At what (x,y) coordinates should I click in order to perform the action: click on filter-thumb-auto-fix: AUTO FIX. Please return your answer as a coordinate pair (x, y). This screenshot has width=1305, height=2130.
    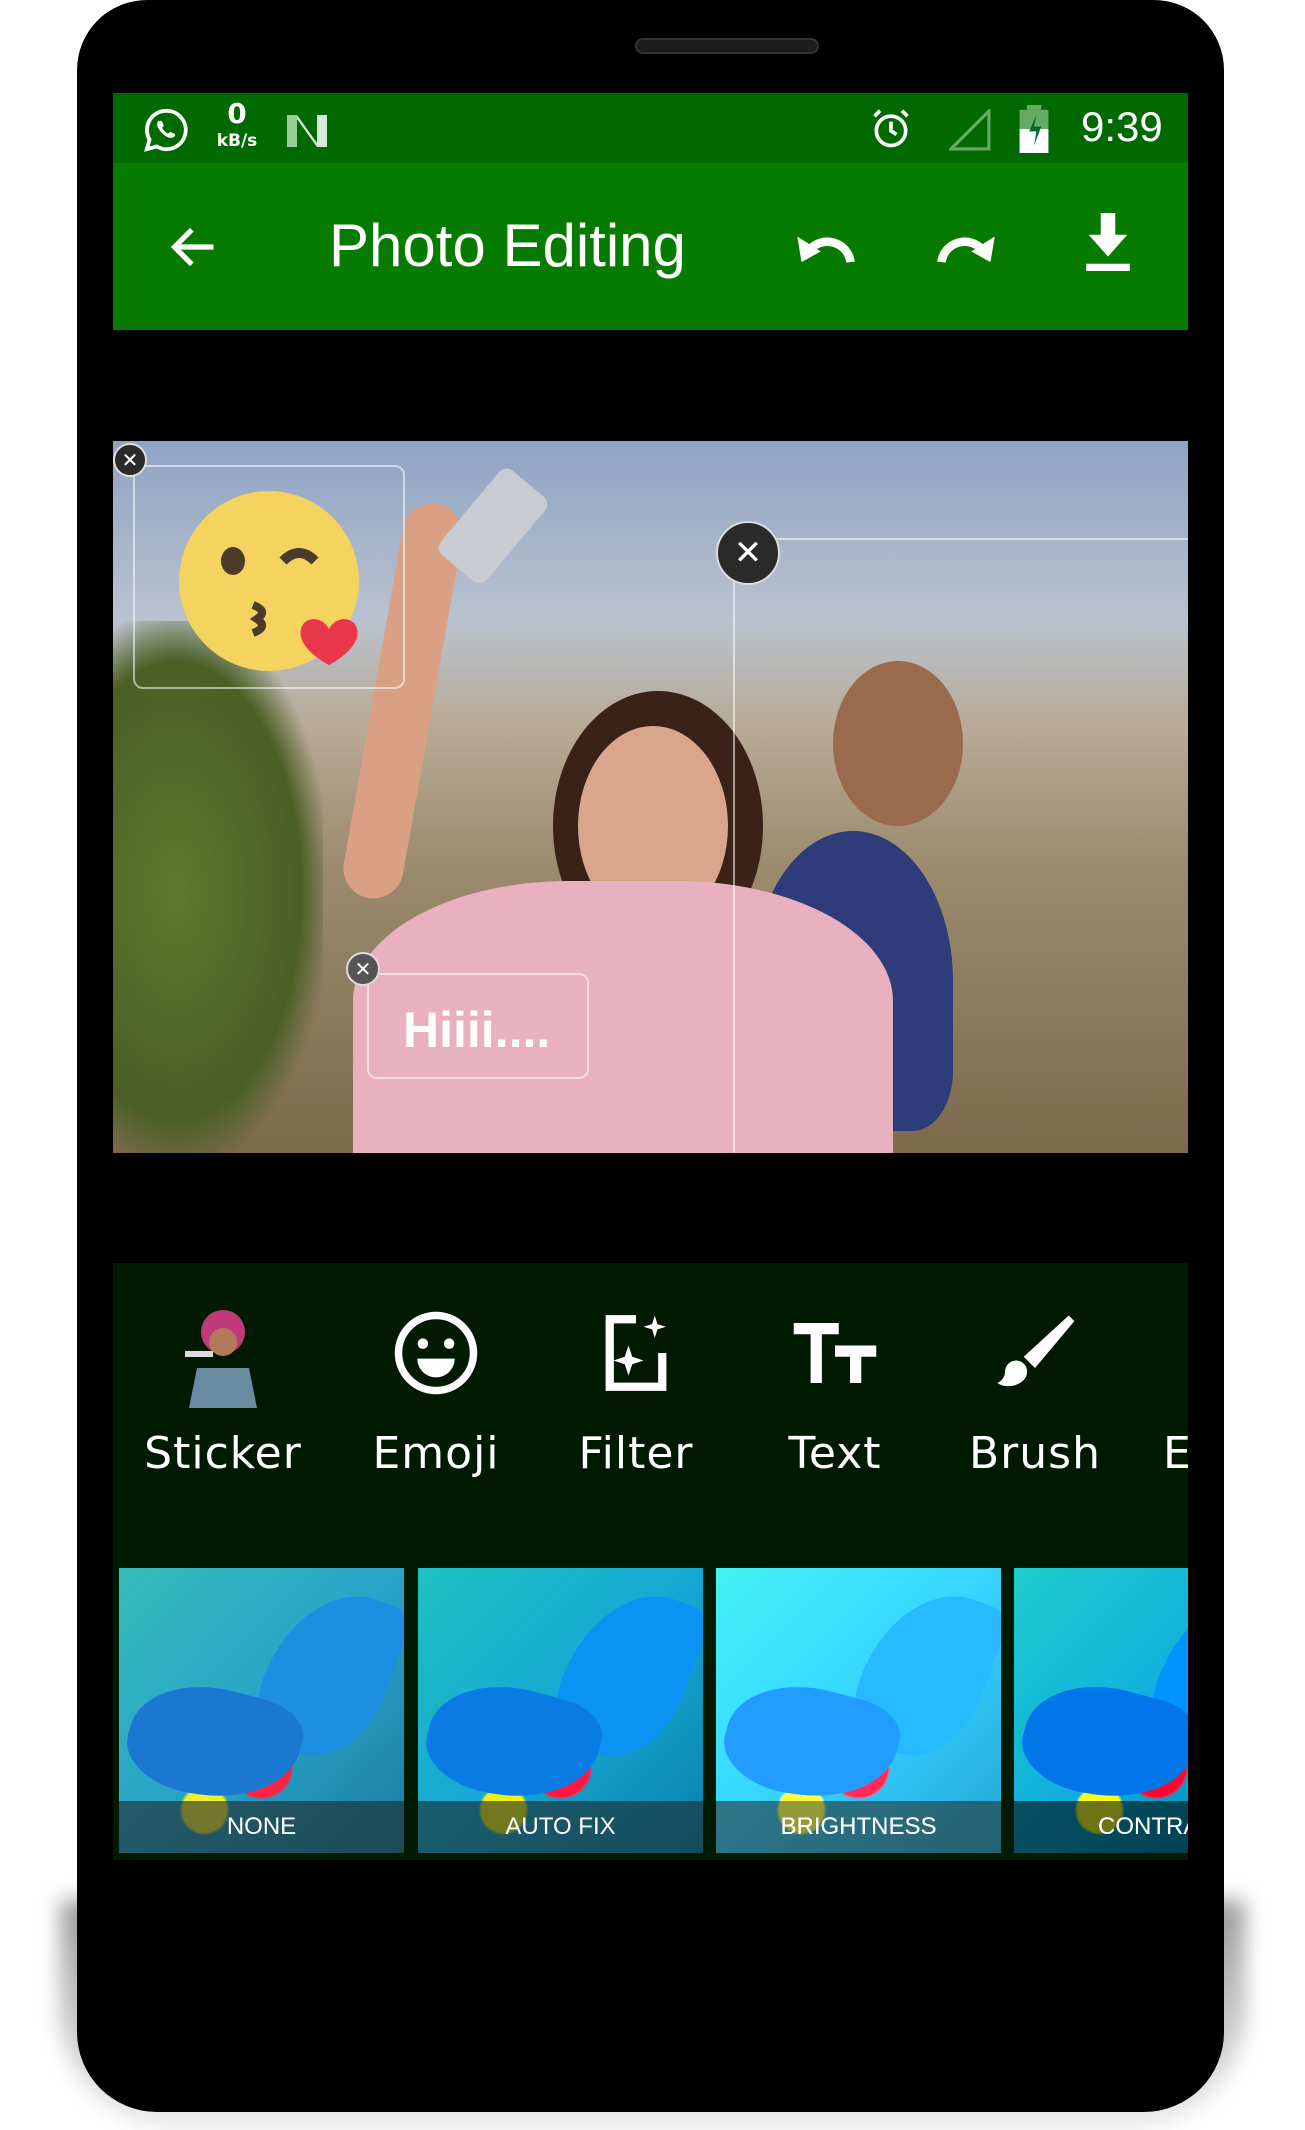
    Looking at the image, I should click on (560, 1710).